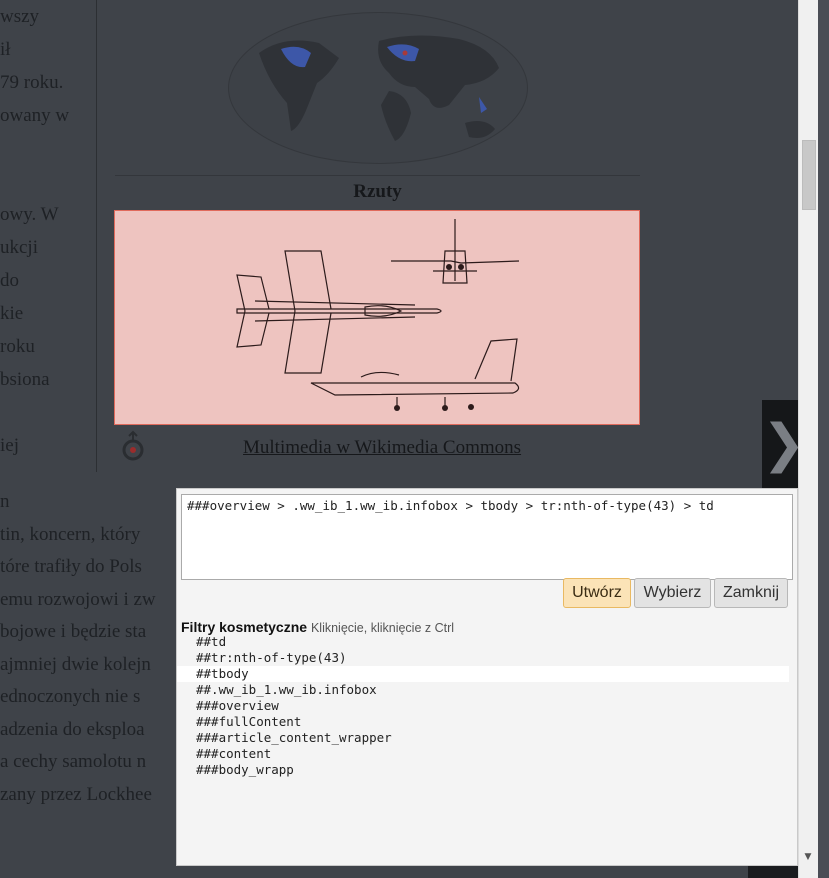 The height and width of the screenshot is (878, 829). I want to click on filters-title: Filtry kosmetyczne, so click(244, 627).